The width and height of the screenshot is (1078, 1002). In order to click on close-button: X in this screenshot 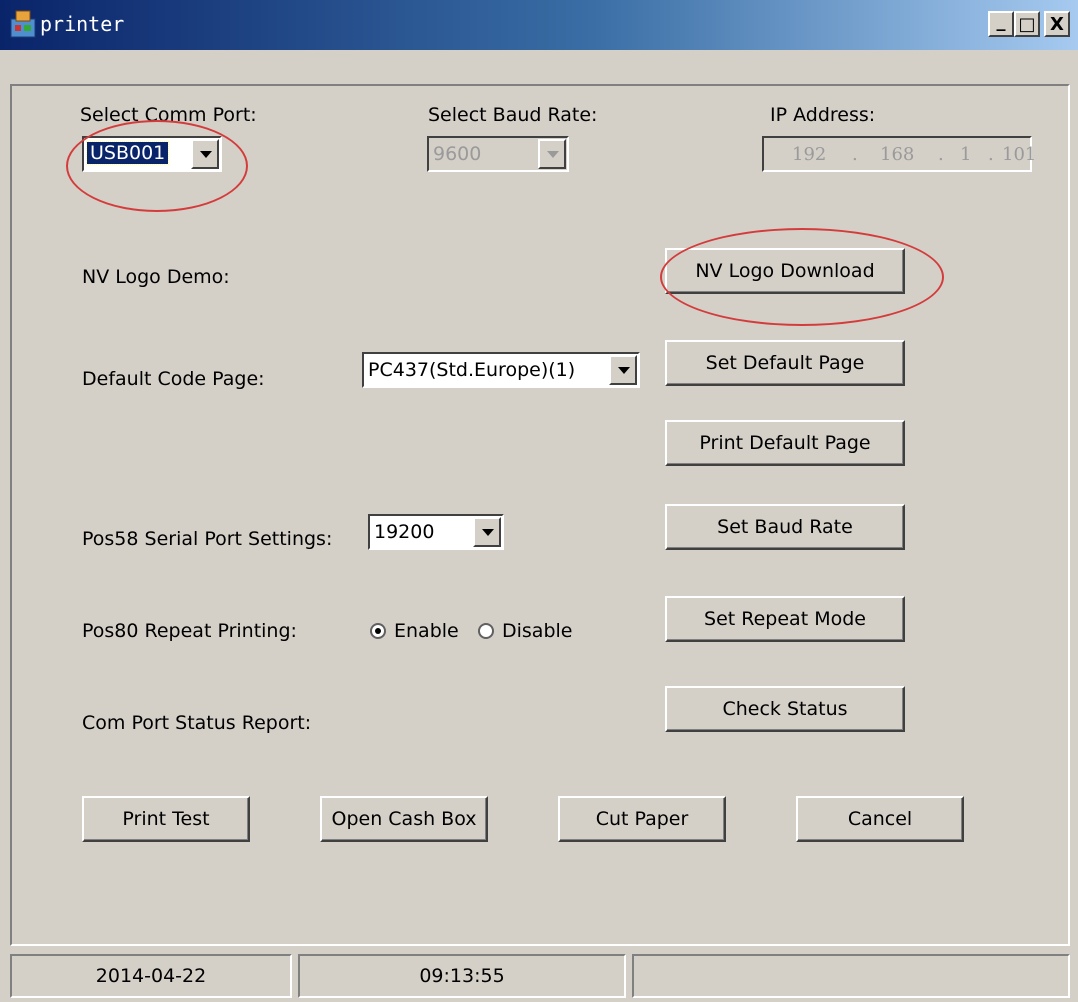, I will do `click(1057, 24)`.